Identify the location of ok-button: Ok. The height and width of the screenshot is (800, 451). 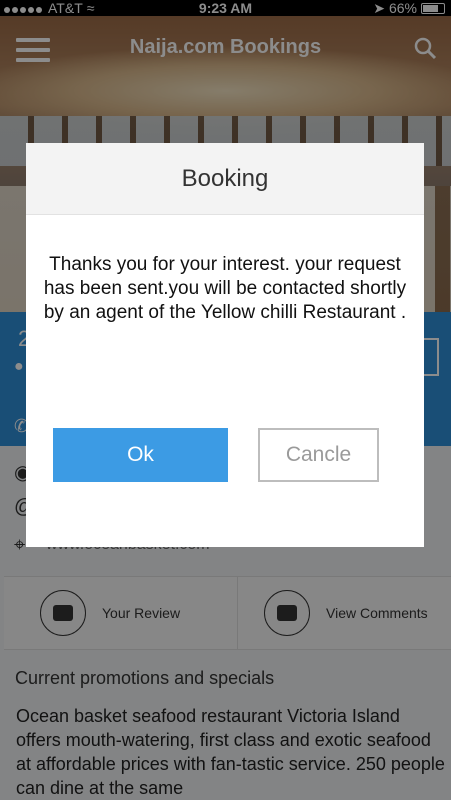
(140, 455).